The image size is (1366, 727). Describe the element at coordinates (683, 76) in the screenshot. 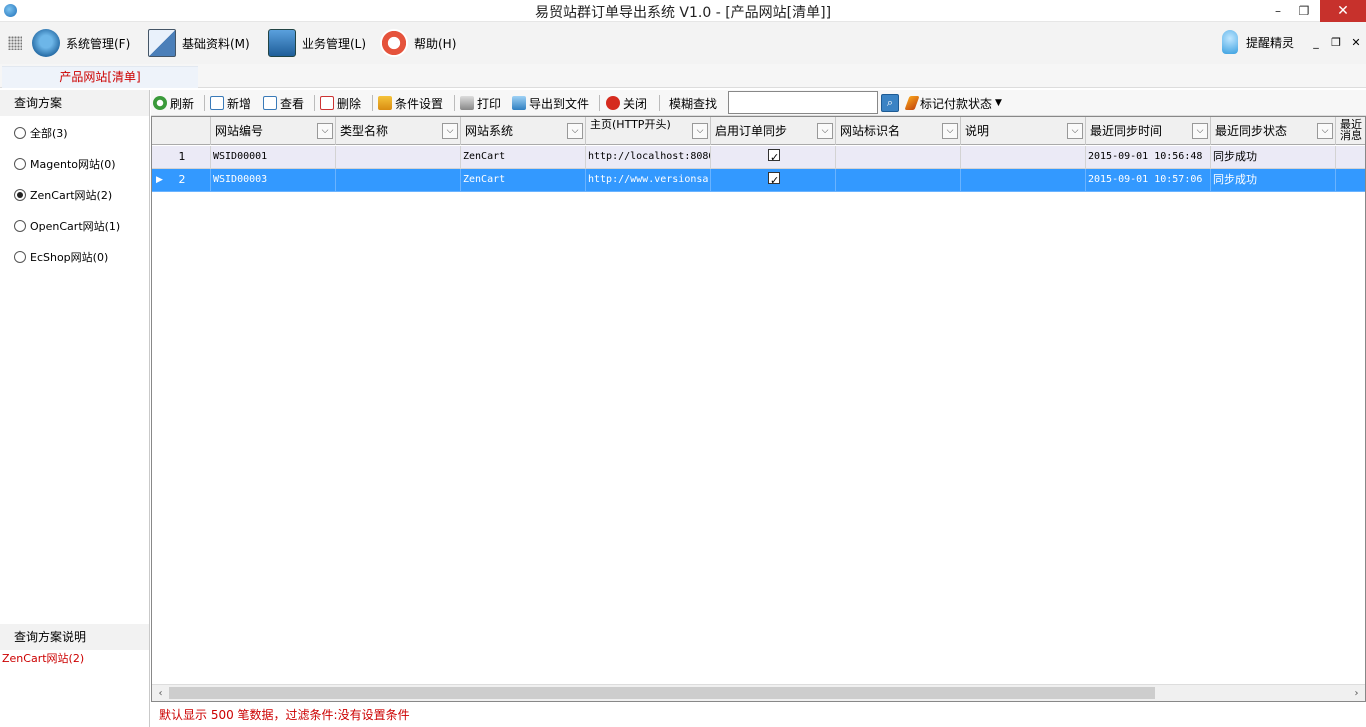

I see `document-tab-bar: 产品网站[清单]` at that location.